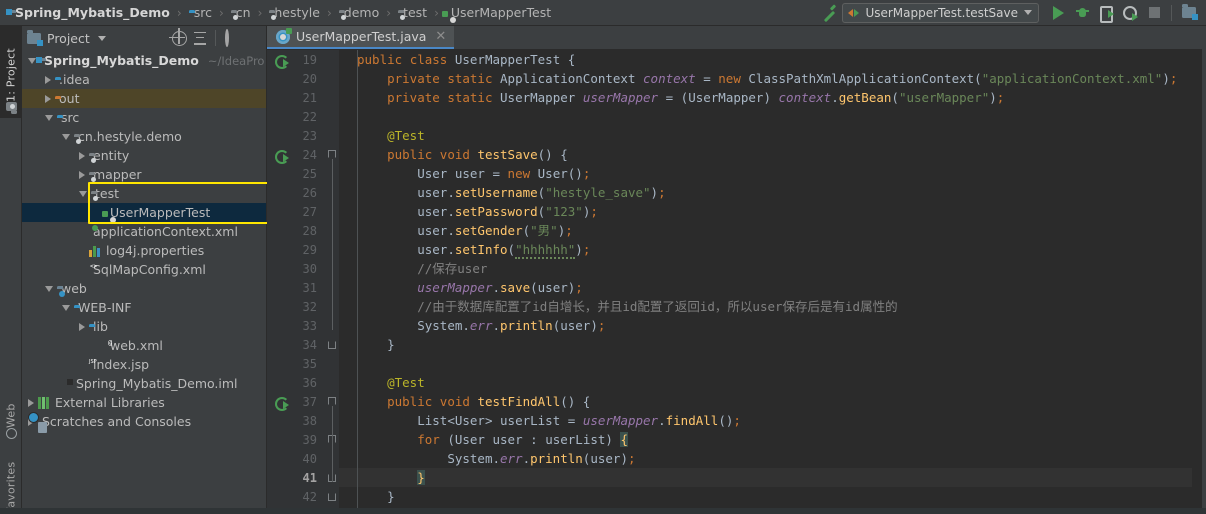 Image resolution: width=1206 pixels, height=514 pixels. Describe the element at coordinates (940, 12) in the screenshot. I see `run-configuration-selector: UserMapperTest.testSave` at that location.